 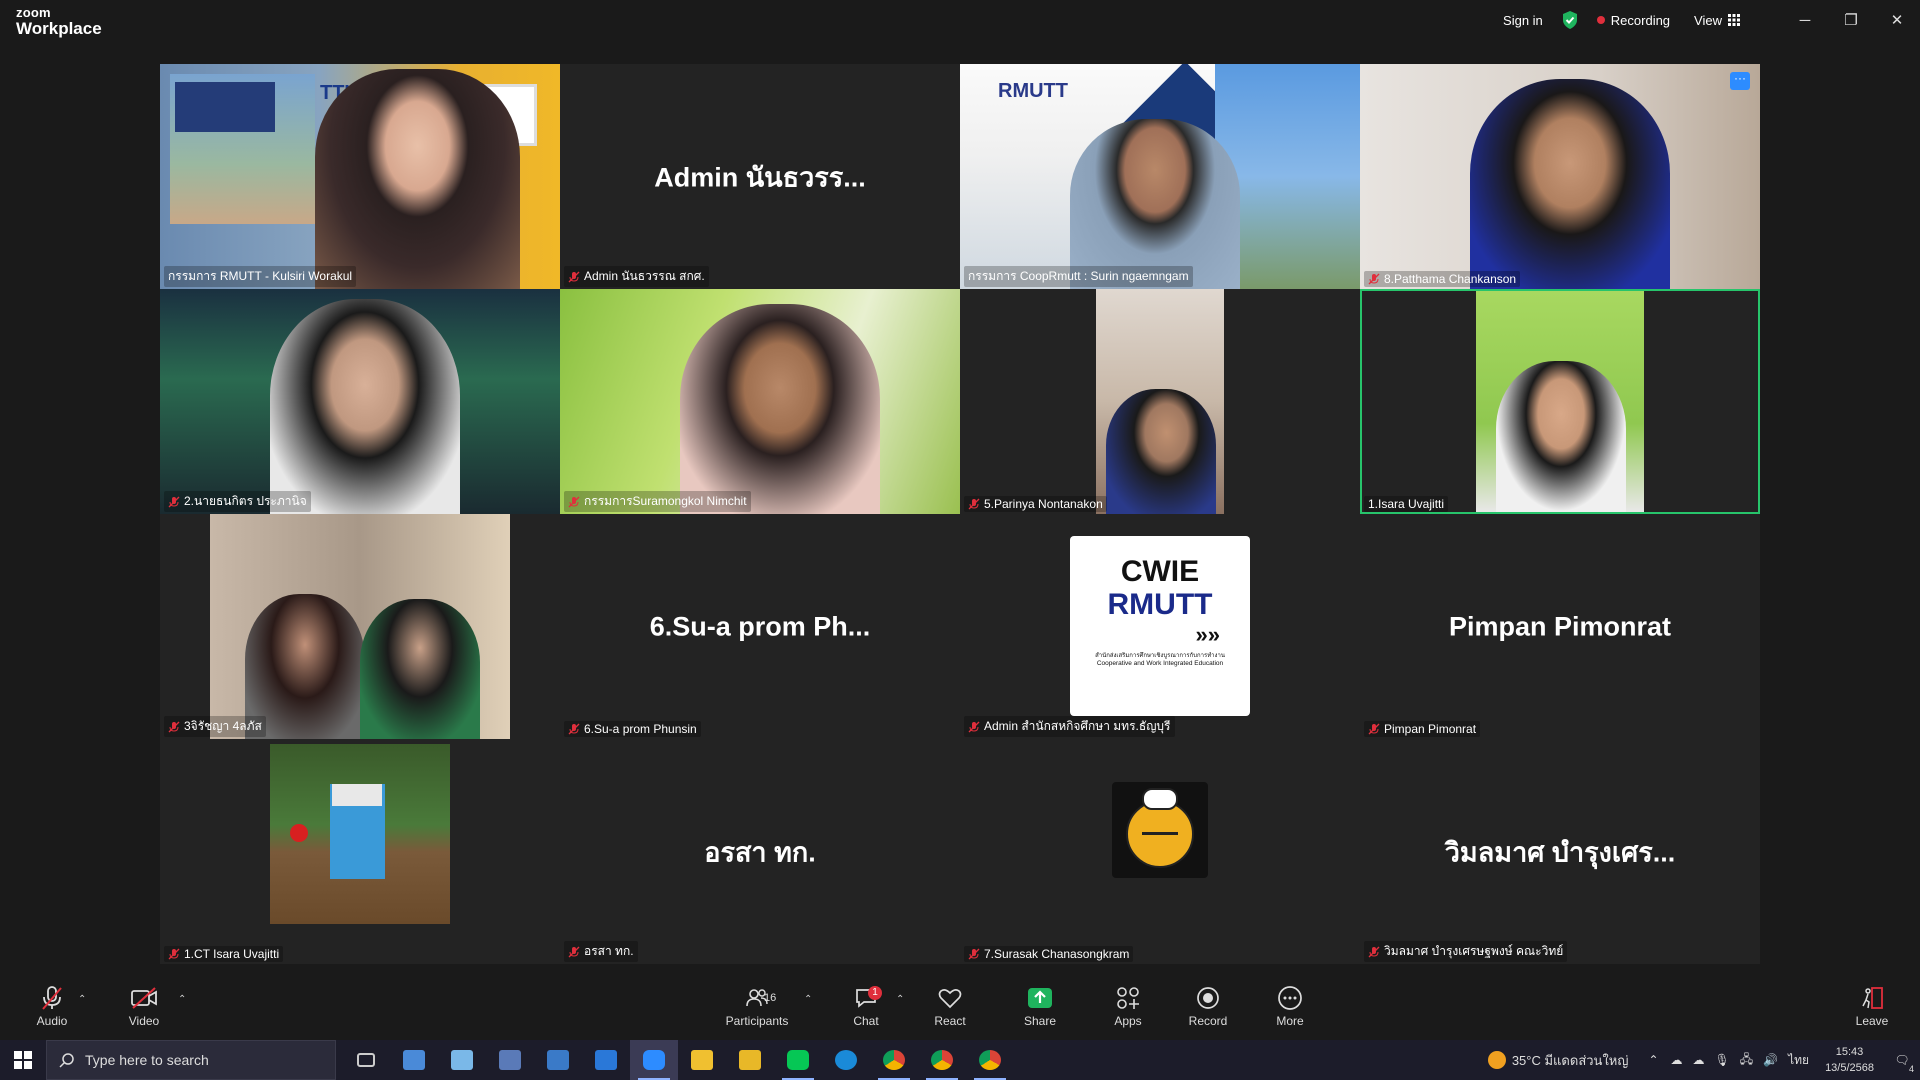 What do you see at coordinates (1560, 176) in the screenshot?
I see `participant-tile: ··· 8.Patthama Chankanson` at bounding box center [1560, 176].